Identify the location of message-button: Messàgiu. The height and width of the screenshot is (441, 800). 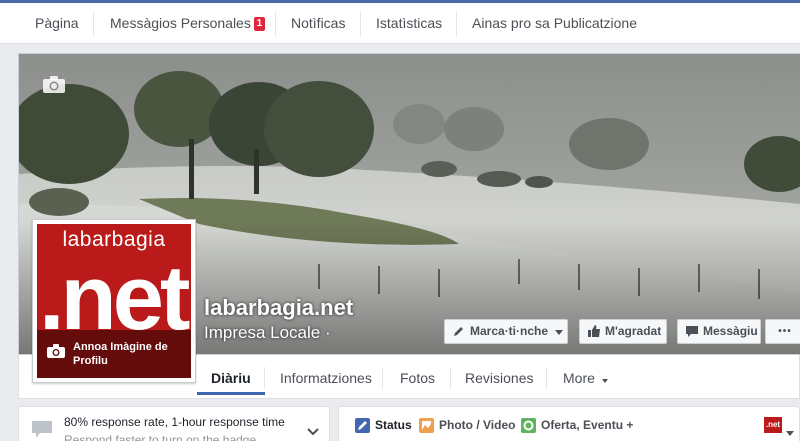
(719, 331).